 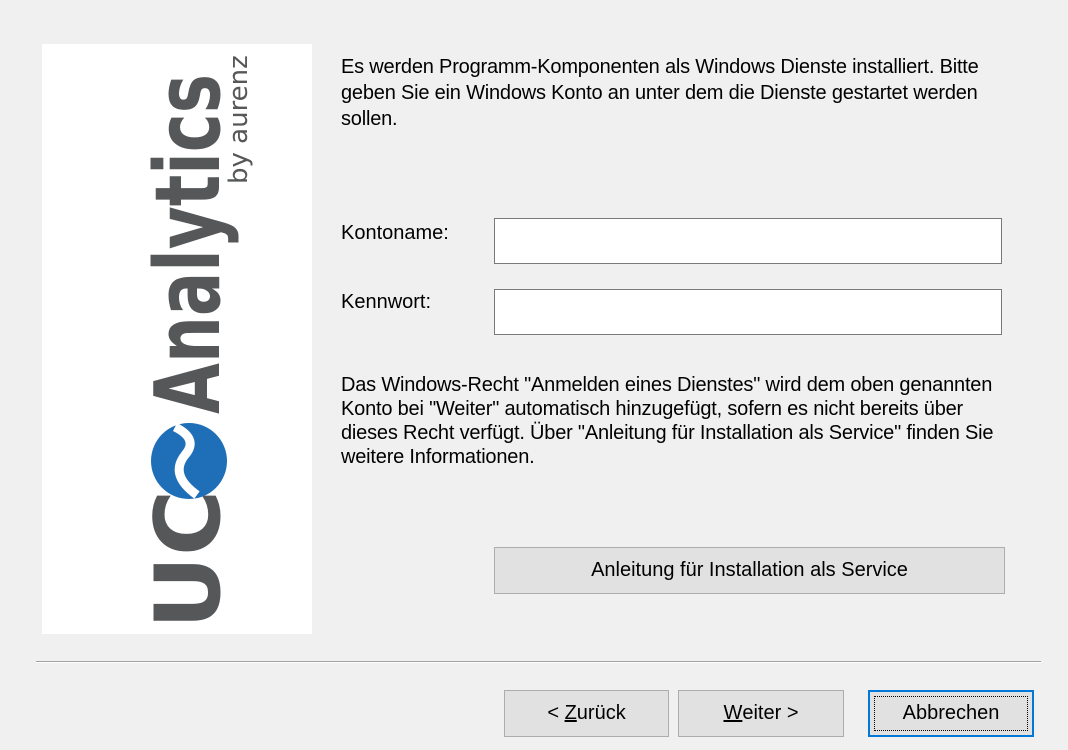 I want to click on logo-text-by-aurenz: by aurenz, so click(x=239, y=119).